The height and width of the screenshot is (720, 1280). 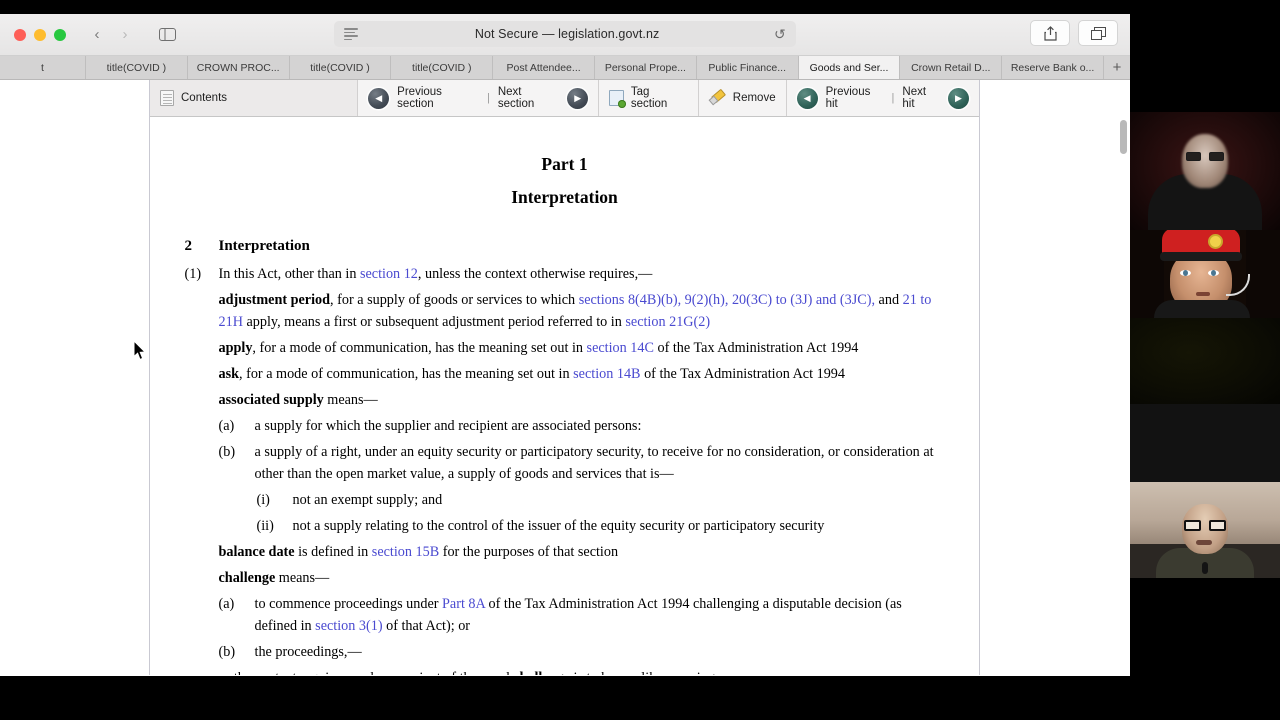 I want to click on list-item-label: (b), so click(x=227, y=651).